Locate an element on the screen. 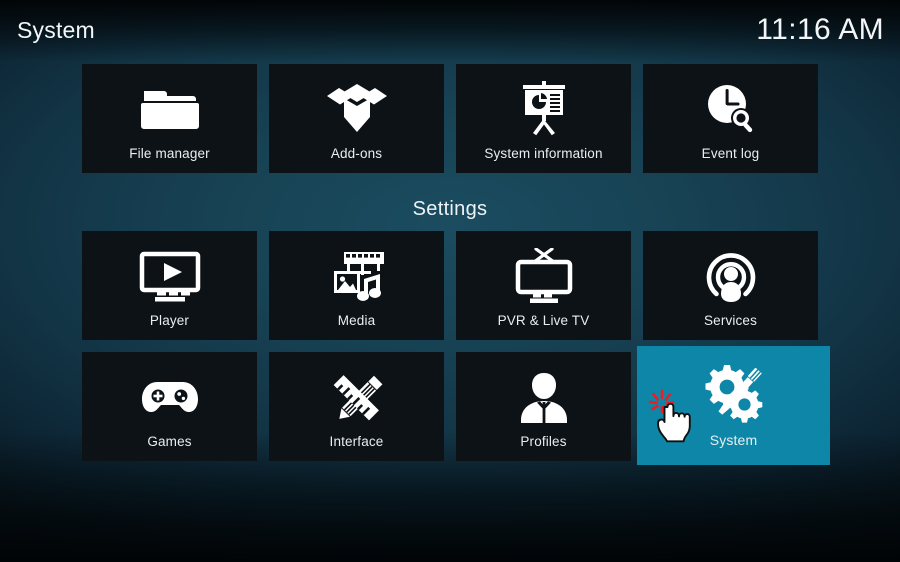 The image size is (900, 562). presentation-chart-icon is located at coordinates (544, 109).